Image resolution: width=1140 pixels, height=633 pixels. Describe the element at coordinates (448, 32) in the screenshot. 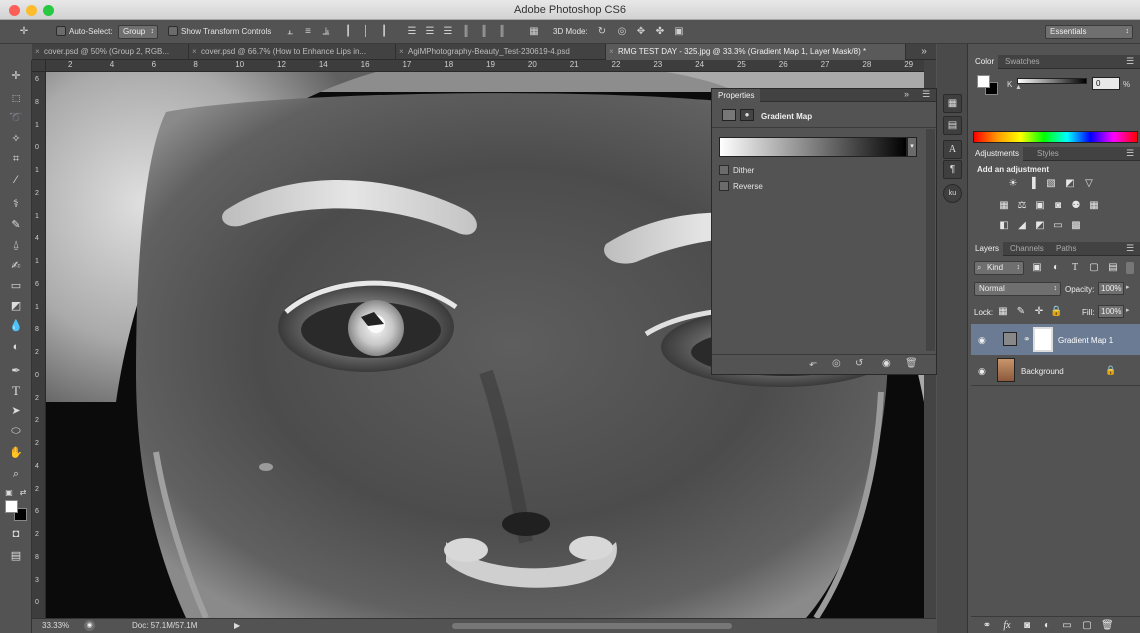

I see `distribute-bottom-icon: ☰` at that location.